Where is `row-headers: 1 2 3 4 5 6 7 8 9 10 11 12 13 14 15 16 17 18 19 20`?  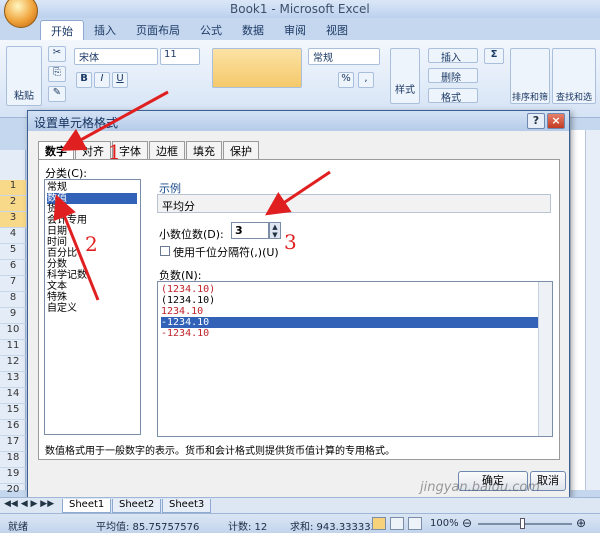 row-headers: 1 2 3 4 5 6 7 8 9 10 11 12 13 14 15 16 17 18 19 20 is located at coordinates (13, 325).